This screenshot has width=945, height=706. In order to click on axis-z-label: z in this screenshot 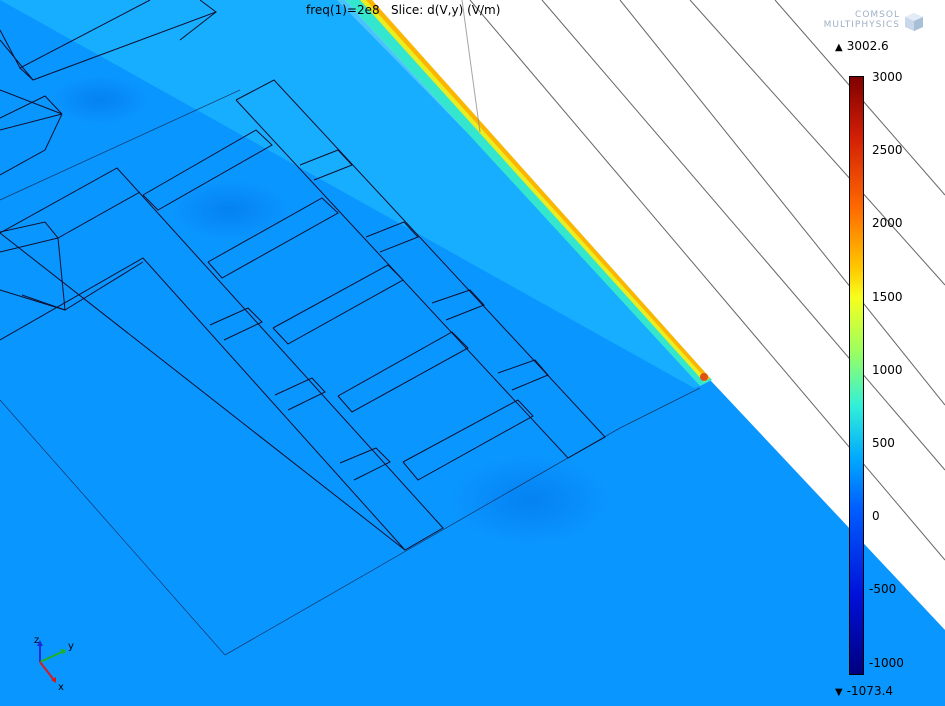, I will do `click(36, 640)`.